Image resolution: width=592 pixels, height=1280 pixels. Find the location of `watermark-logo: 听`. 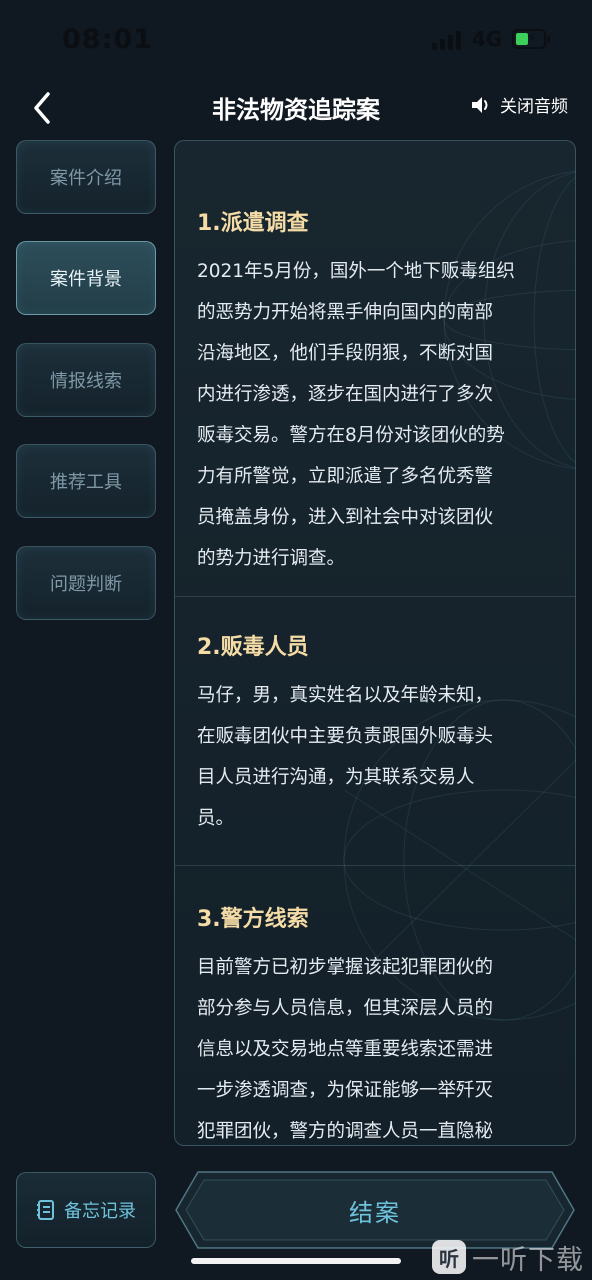

watermark-logo: 听 is located at coordinates (449, 1257).